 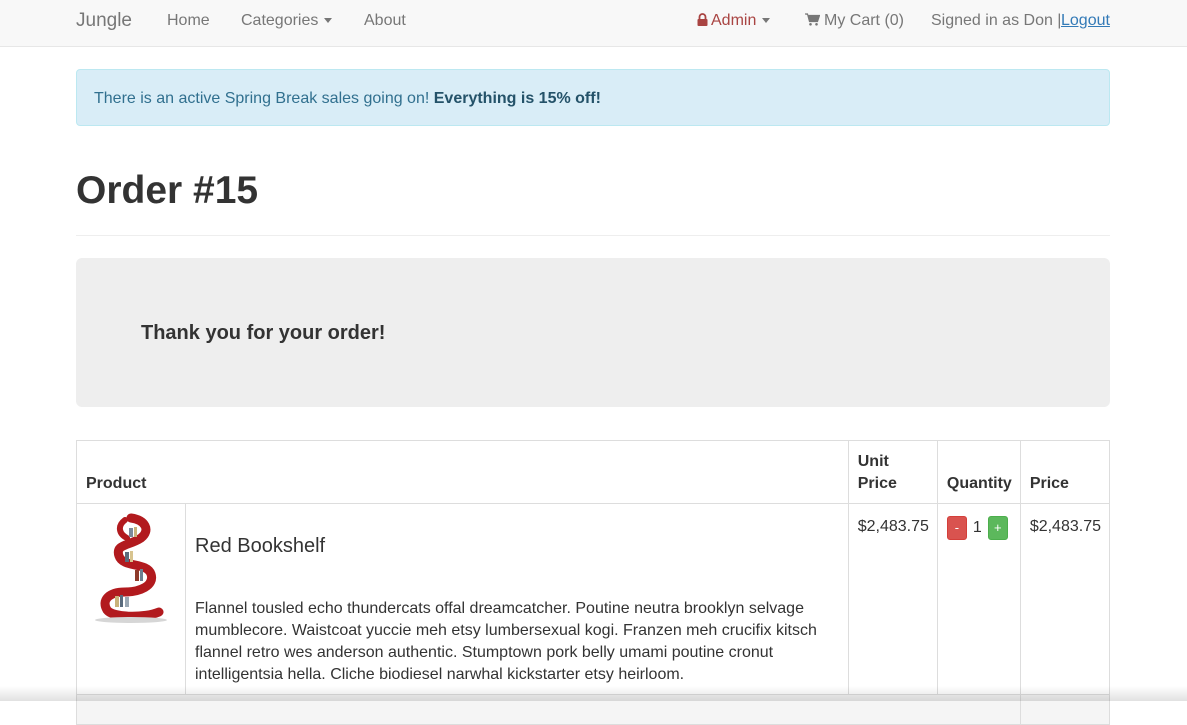 I want to click on nav-cart-link: My Cart (0), so click(x=854, y=21).